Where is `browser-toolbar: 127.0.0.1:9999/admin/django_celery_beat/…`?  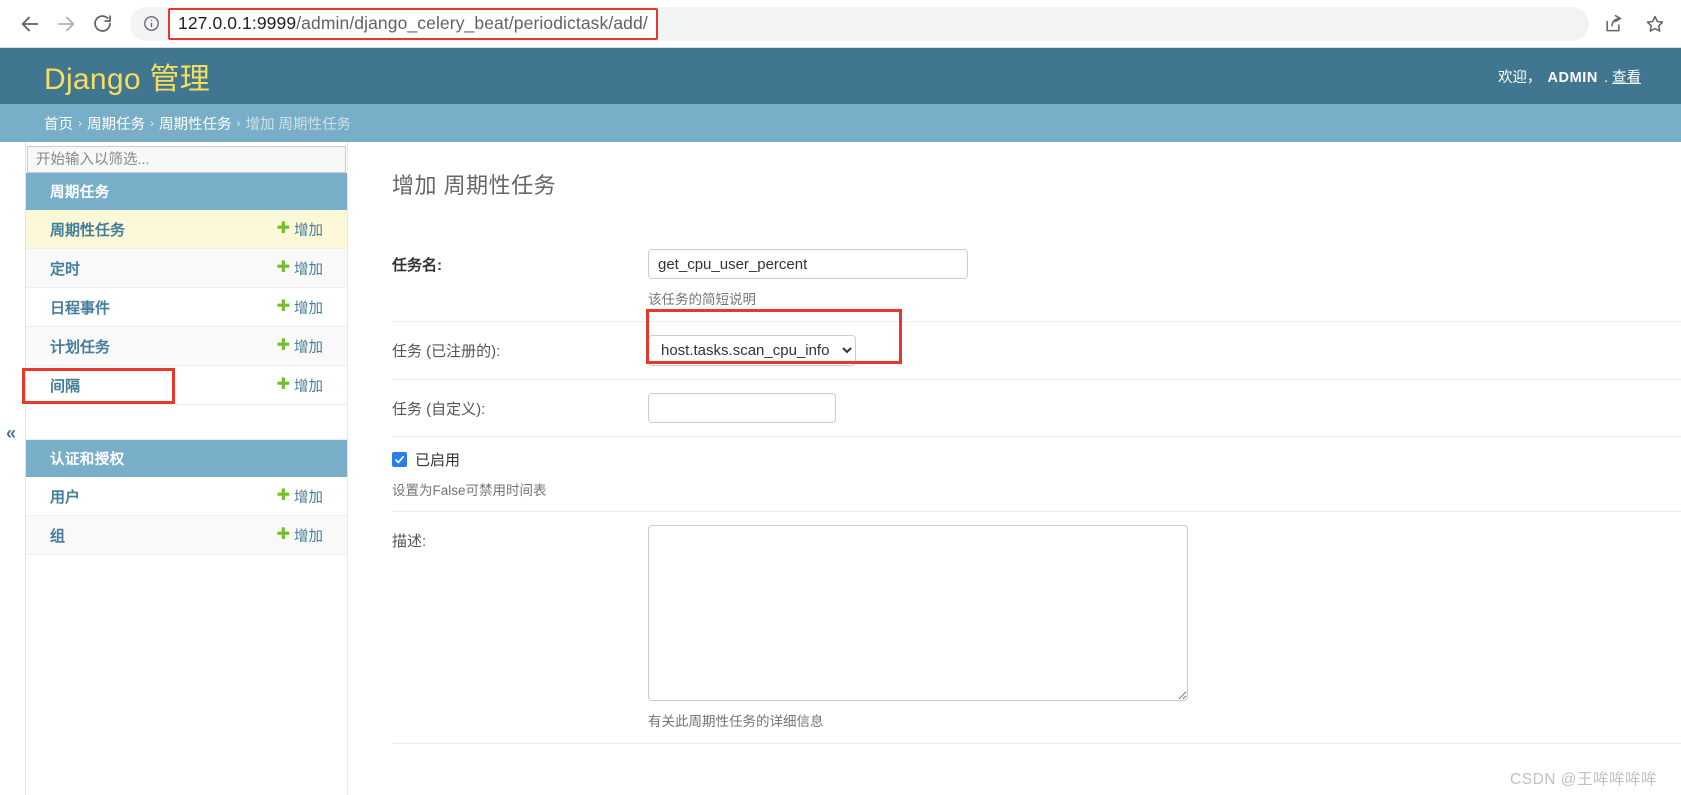
browser-toolbar: 127.0.0.1:9999/admin/django_celery_beat/… is located at coordinates (840, 24).